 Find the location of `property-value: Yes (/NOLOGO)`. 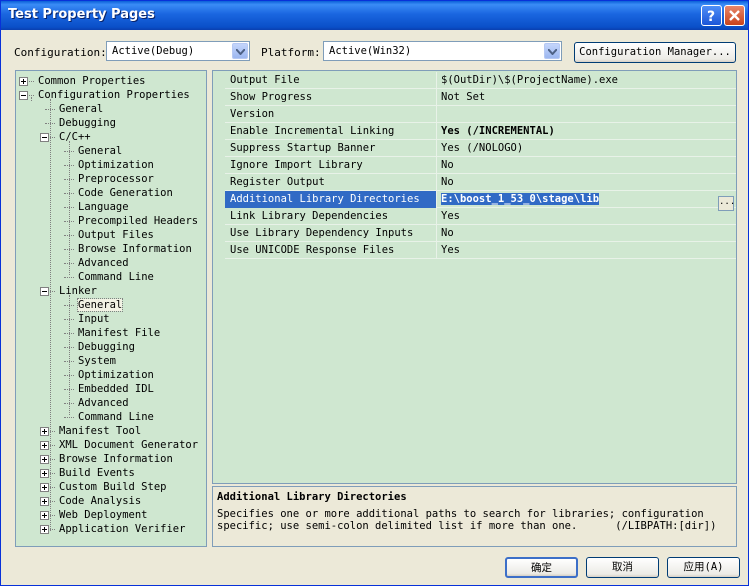

property-value: Yes (/NOLOGO) is located at coordinates (482, 148).